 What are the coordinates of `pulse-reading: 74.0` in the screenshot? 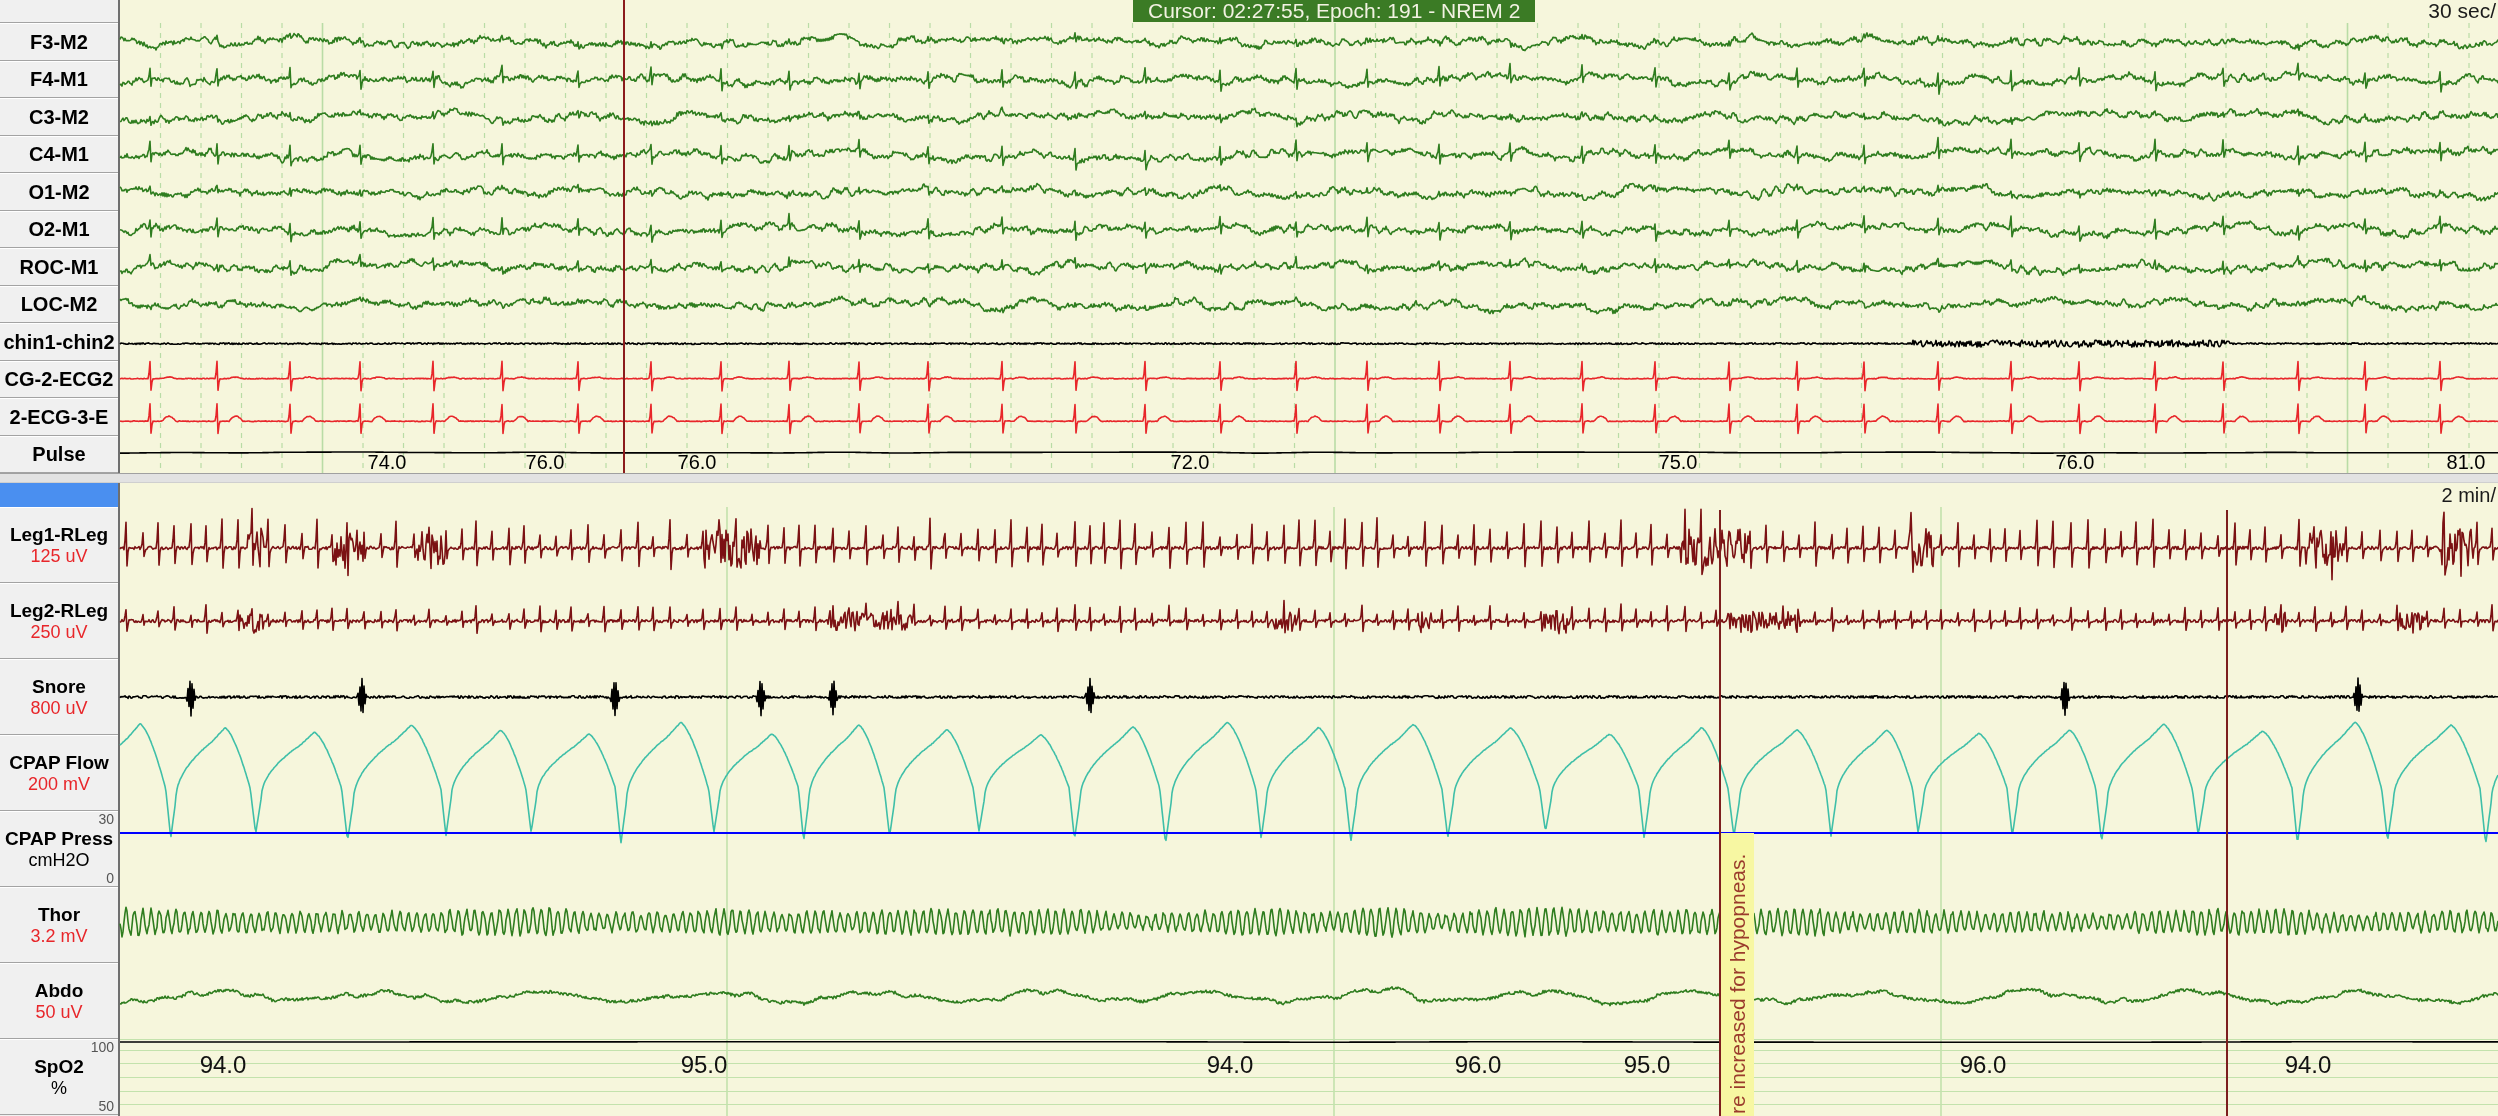 It's located at (387, 461).